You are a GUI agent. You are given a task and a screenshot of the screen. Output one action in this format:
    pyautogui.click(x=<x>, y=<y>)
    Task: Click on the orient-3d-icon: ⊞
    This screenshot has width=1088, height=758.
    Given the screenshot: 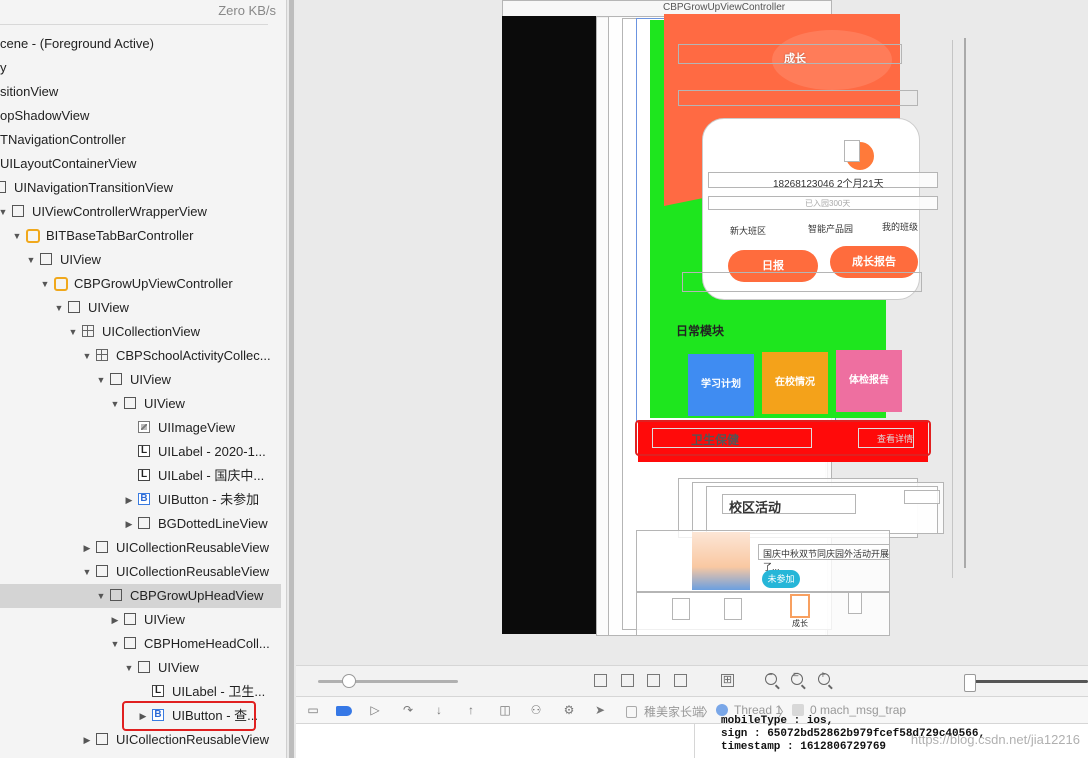 What is the action you would take?
    pyautogui.click(x=727, y=680)
    